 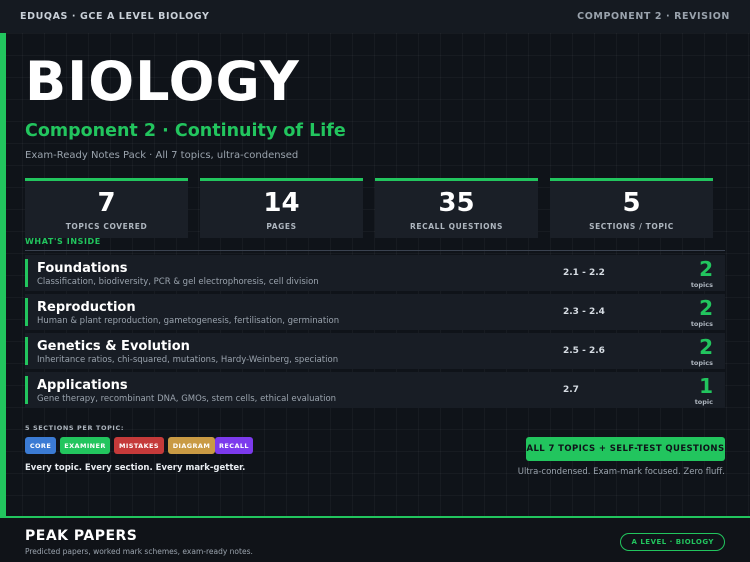 I want to click on stat-value: 5, so click(x=631, y=203).